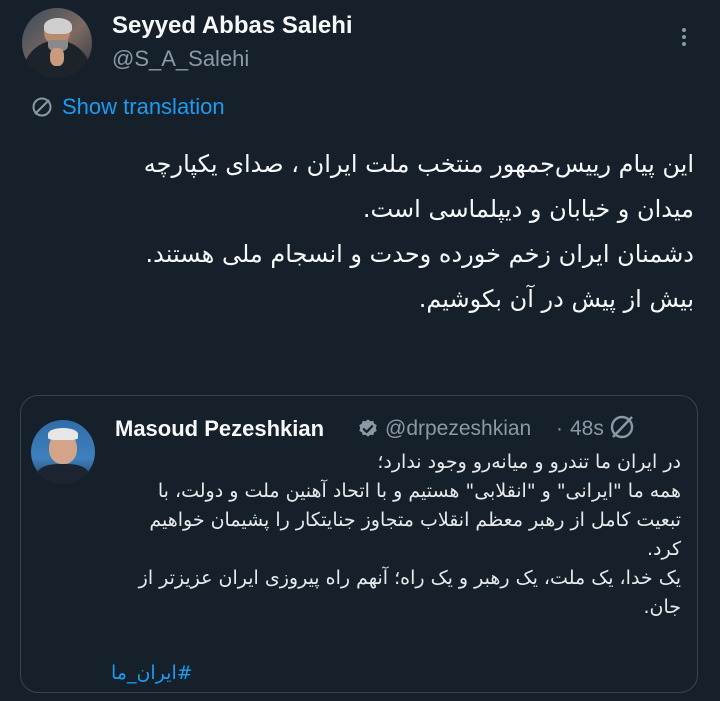  What do you see at coordinates (662, 607) in the screenshot?
I see `quoted-text-line: جان.` at bounding box center [662, 607].